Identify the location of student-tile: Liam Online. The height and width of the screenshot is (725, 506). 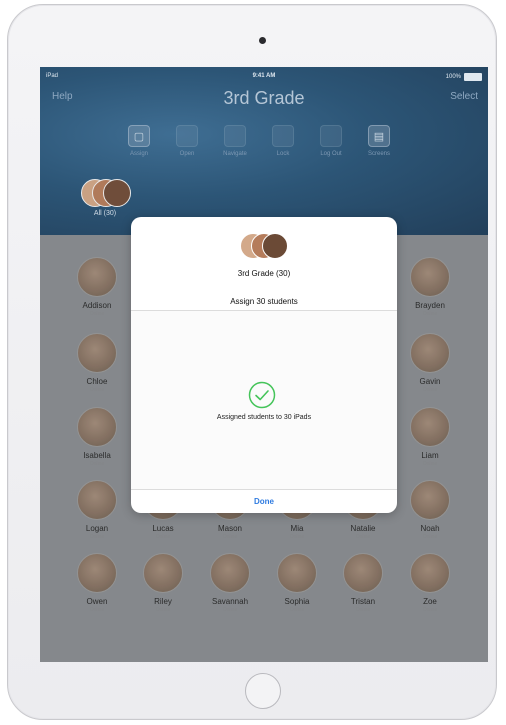
(430, 437).